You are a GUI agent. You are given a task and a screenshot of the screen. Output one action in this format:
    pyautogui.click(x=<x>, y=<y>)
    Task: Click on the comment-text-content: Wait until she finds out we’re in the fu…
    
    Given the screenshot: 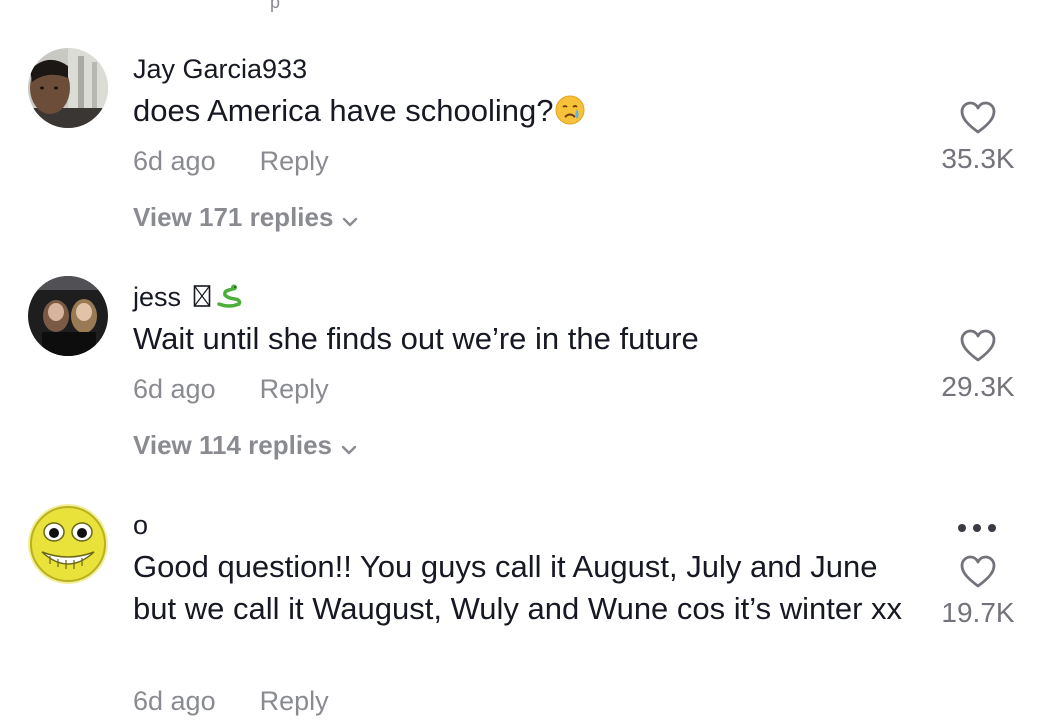 What is the action you would take?
    pyautogui.click(x=416, y=338)
    